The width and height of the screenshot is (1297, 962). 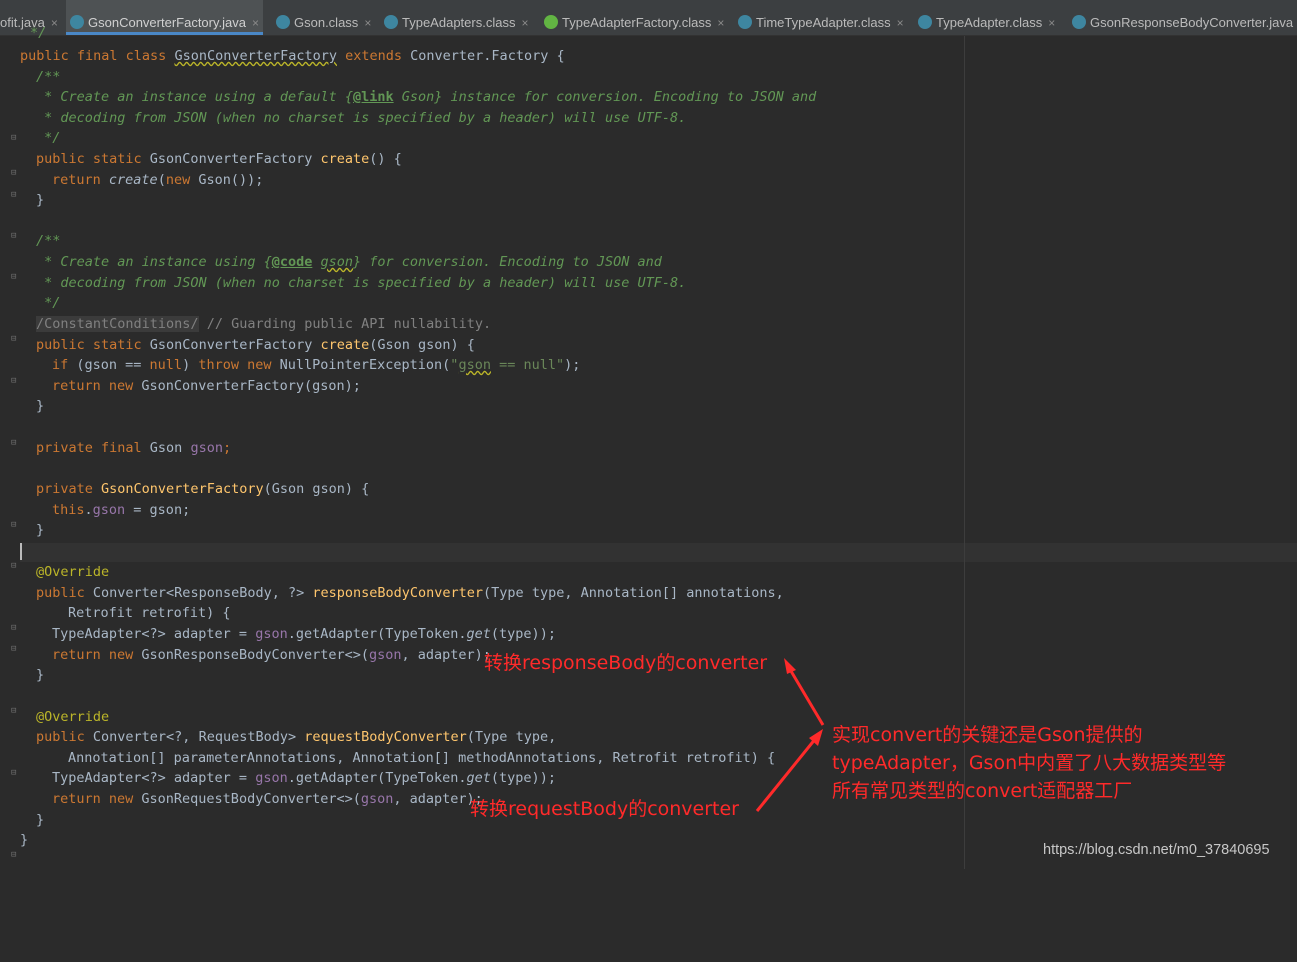 I want to click on annotation-response-converter: 转换responseBody的converter, so click(x=626, y=663).